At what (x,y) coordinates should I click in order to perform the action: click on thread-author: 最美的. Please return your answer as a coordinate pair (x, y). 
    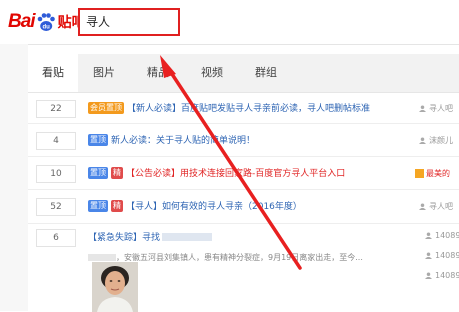
    Looking at the image, I should click on (437, 173).